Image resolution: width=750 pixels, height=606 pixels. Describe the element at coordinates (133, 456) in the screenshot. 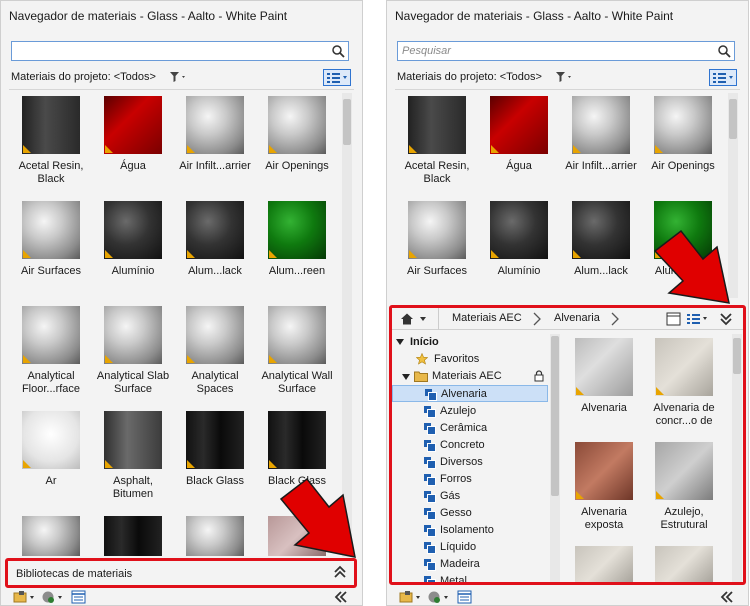

I see `material-tile: Asphalt, Bitumen` at that location.